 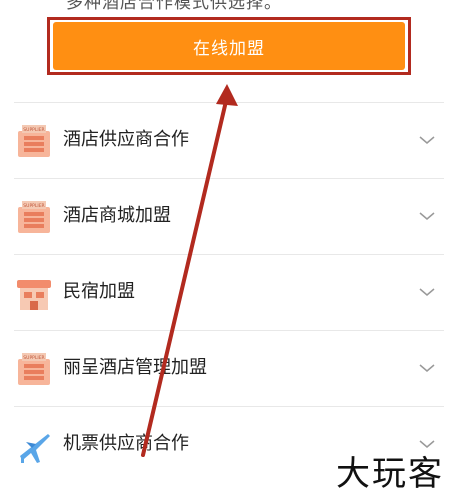 I want to click on menu-item-hotel-mall: SUPPLIER 酒店商城加盟, so click(x=229, y=216).